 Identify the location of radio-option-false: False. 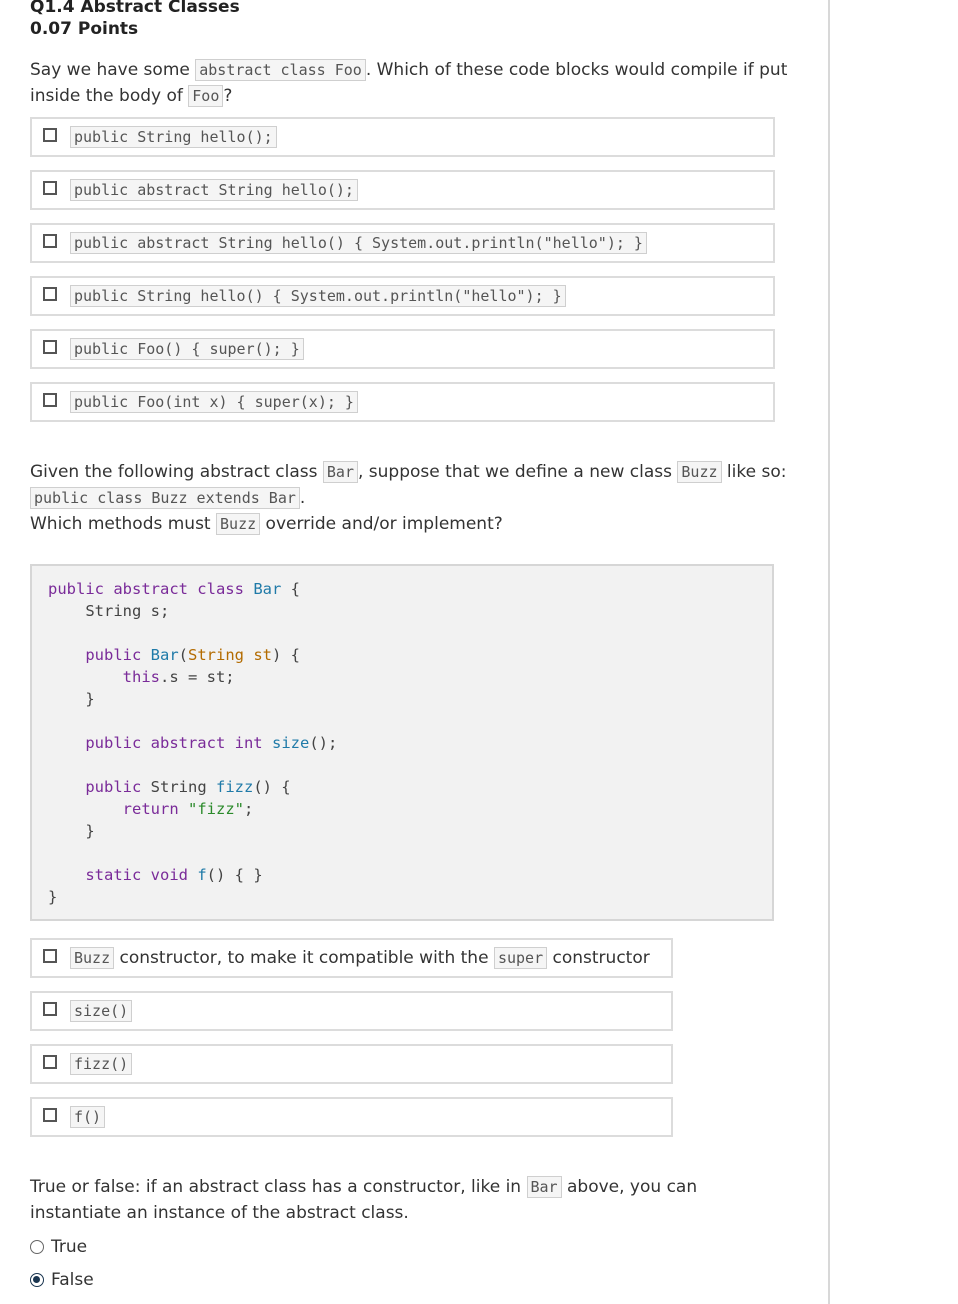
(62, 1280).